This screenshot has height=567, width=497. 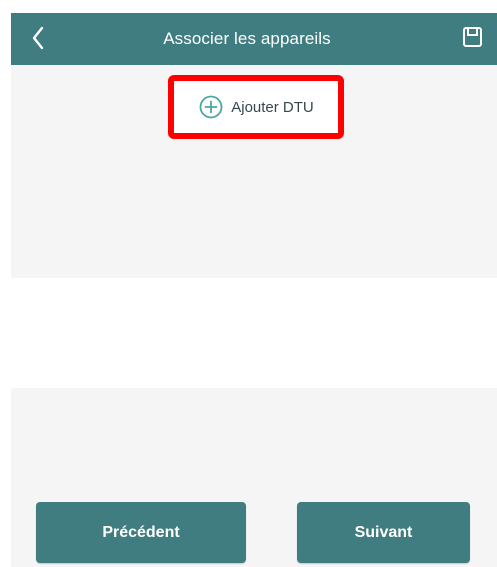 What do you see at coordinates (141, 532) in the screenshot?
I see `previous-button: Précédent` at bounding box center [141, 532].